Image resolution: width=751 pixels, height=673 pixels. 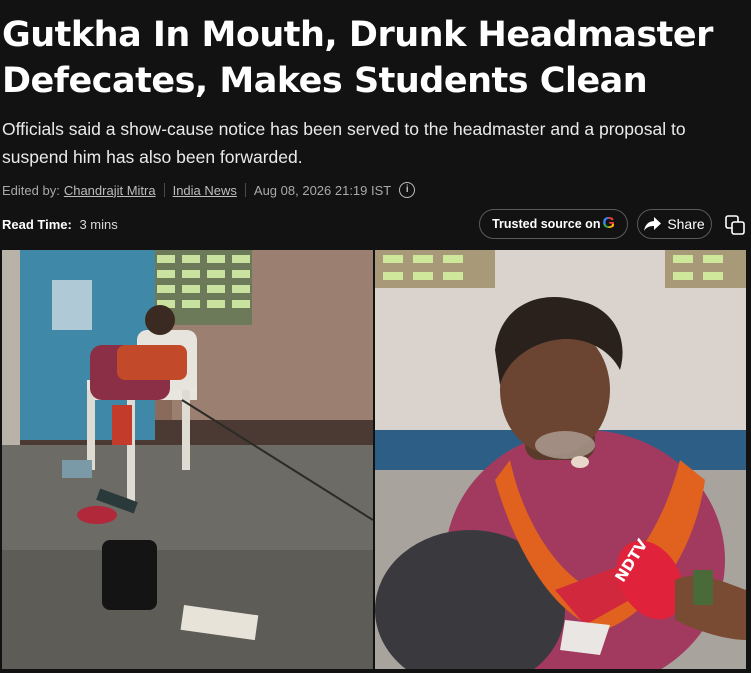 I want to click on copy-link-icon, so click(x=735, y=225).